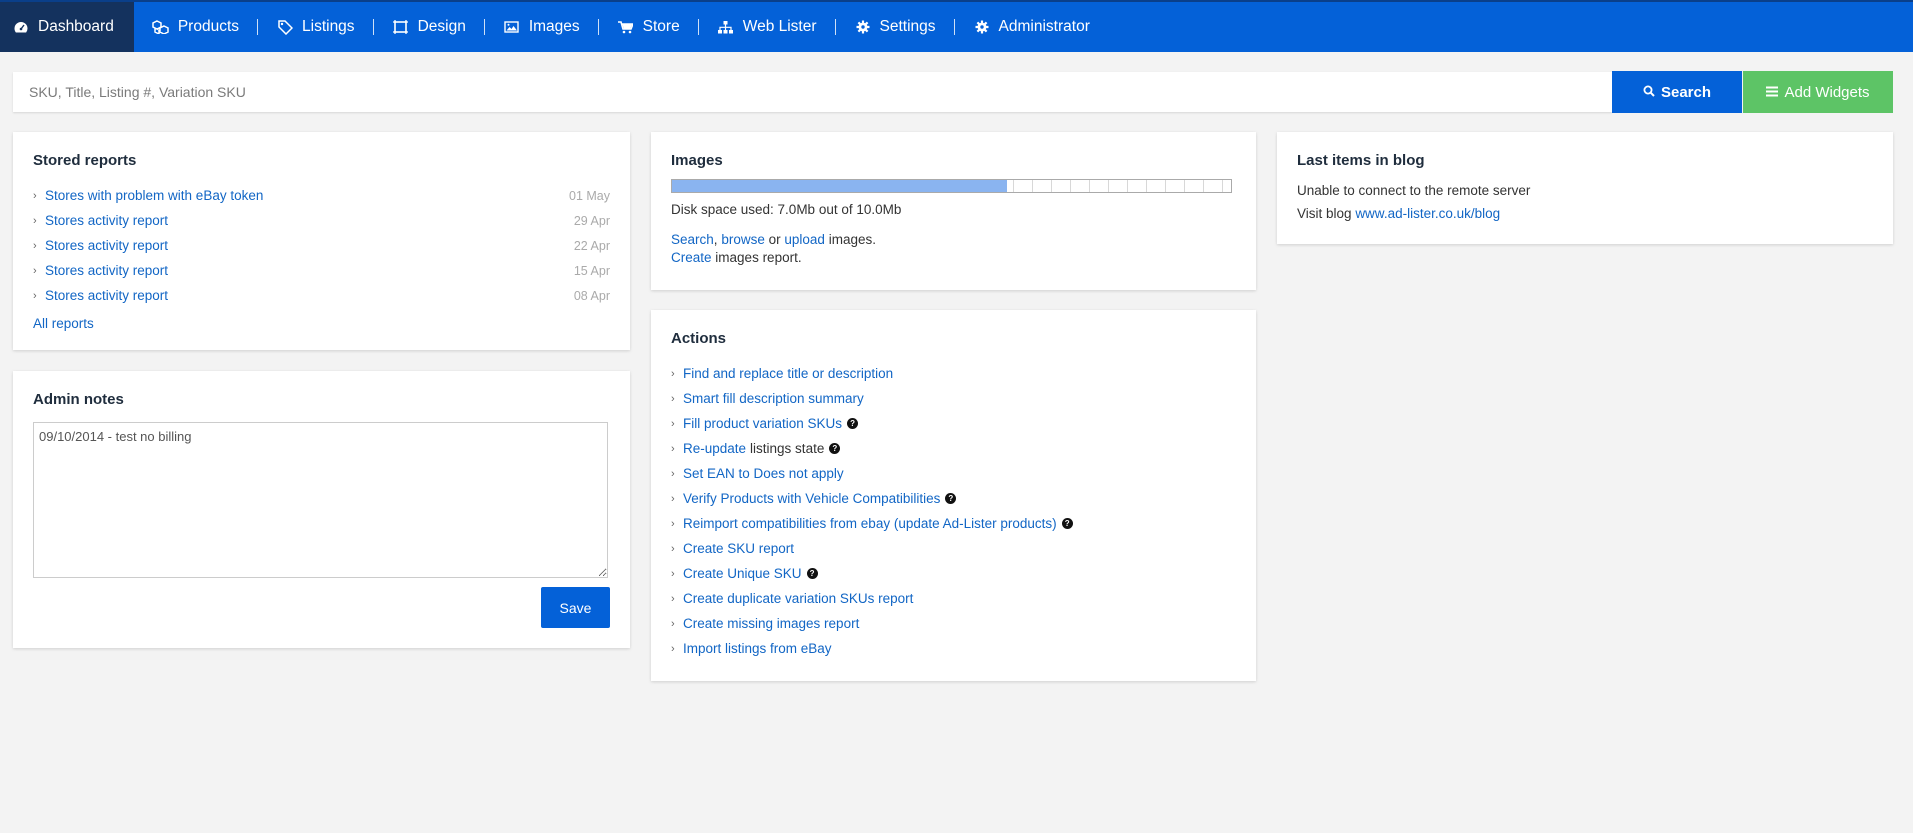 Image resolution: width=1913 pixels, height=833 pixels. I want to click on report-link: Stores with problem with eBay token, so click(154, 195).